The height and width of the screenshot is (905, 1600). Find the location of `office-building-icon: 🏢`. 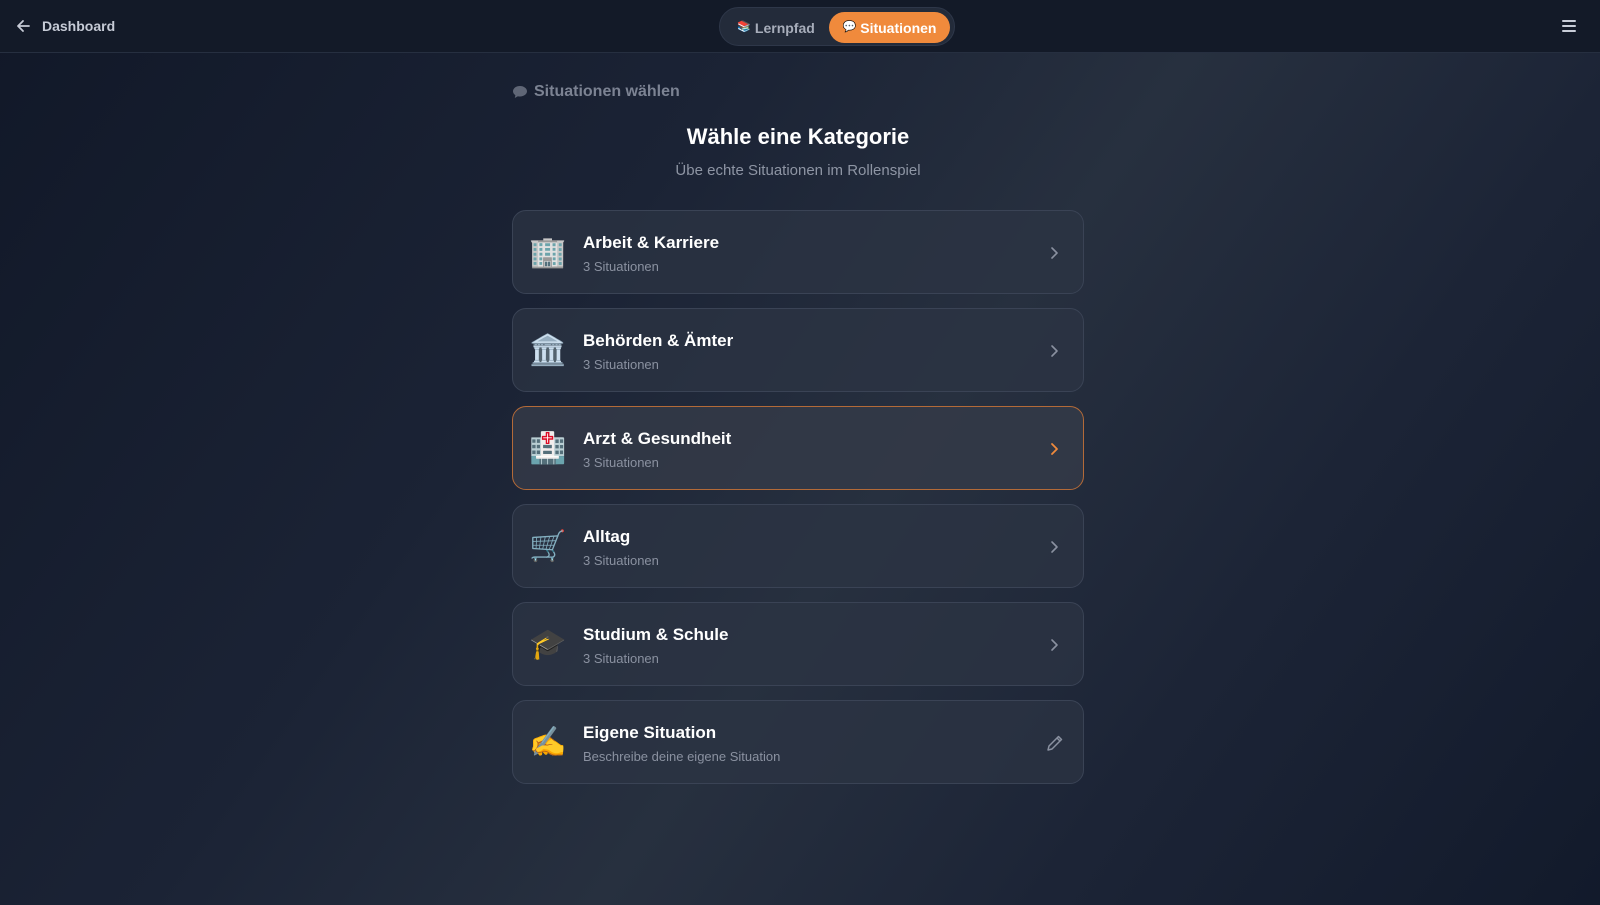

office-building-icon: 🏢 is located at coordinates (548, 252).